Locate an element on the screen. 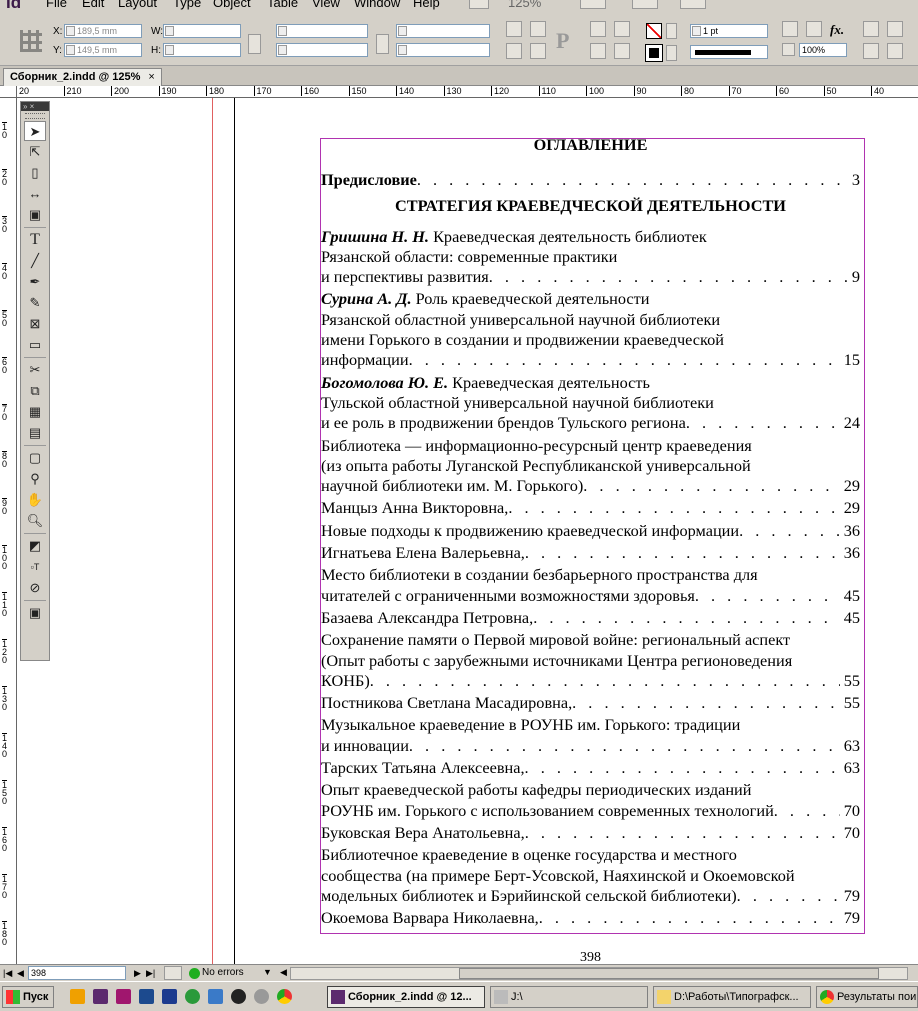 This screenshot has height=1011, width=918. zoom-level: 125% is located at coordinates (524, 5).